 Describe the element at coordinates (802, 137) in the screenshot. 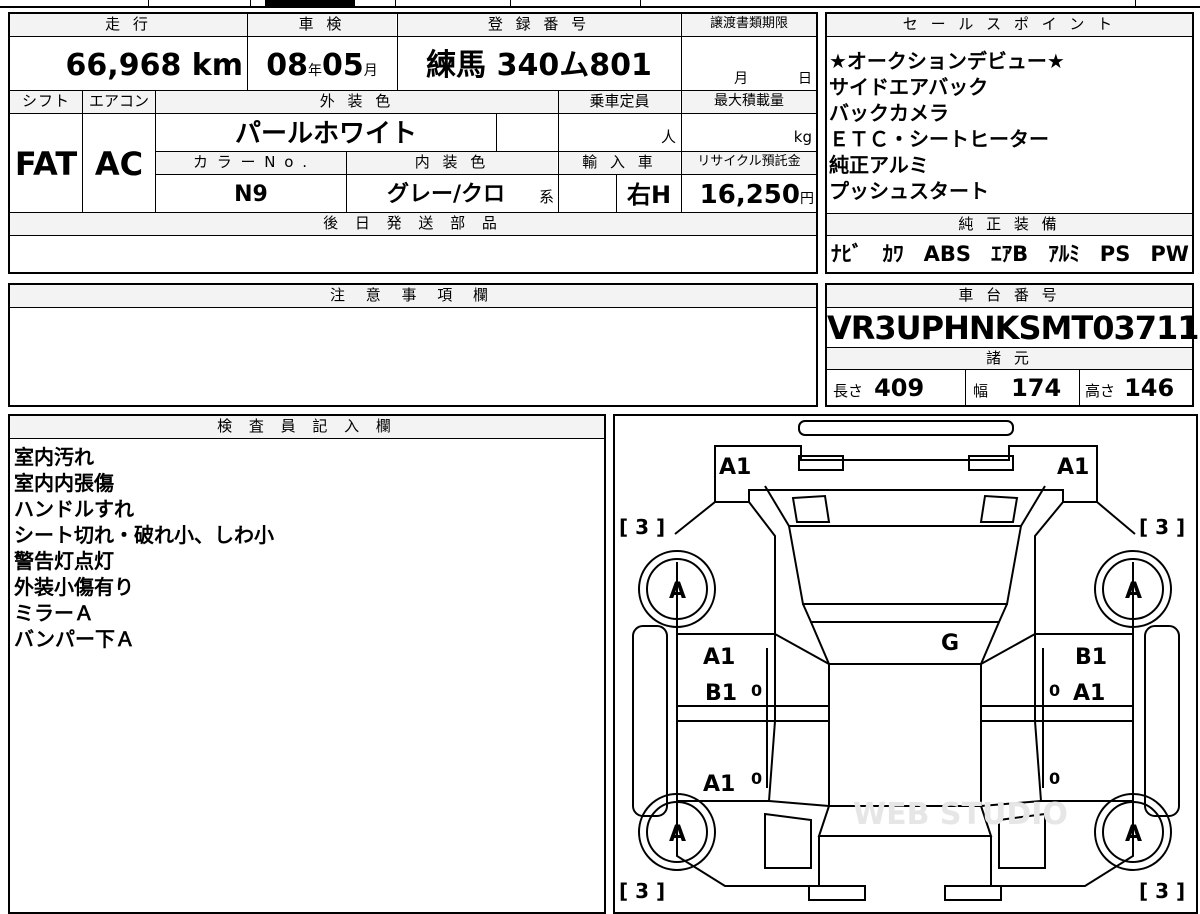

I see `max-load-value: kg` at that location.